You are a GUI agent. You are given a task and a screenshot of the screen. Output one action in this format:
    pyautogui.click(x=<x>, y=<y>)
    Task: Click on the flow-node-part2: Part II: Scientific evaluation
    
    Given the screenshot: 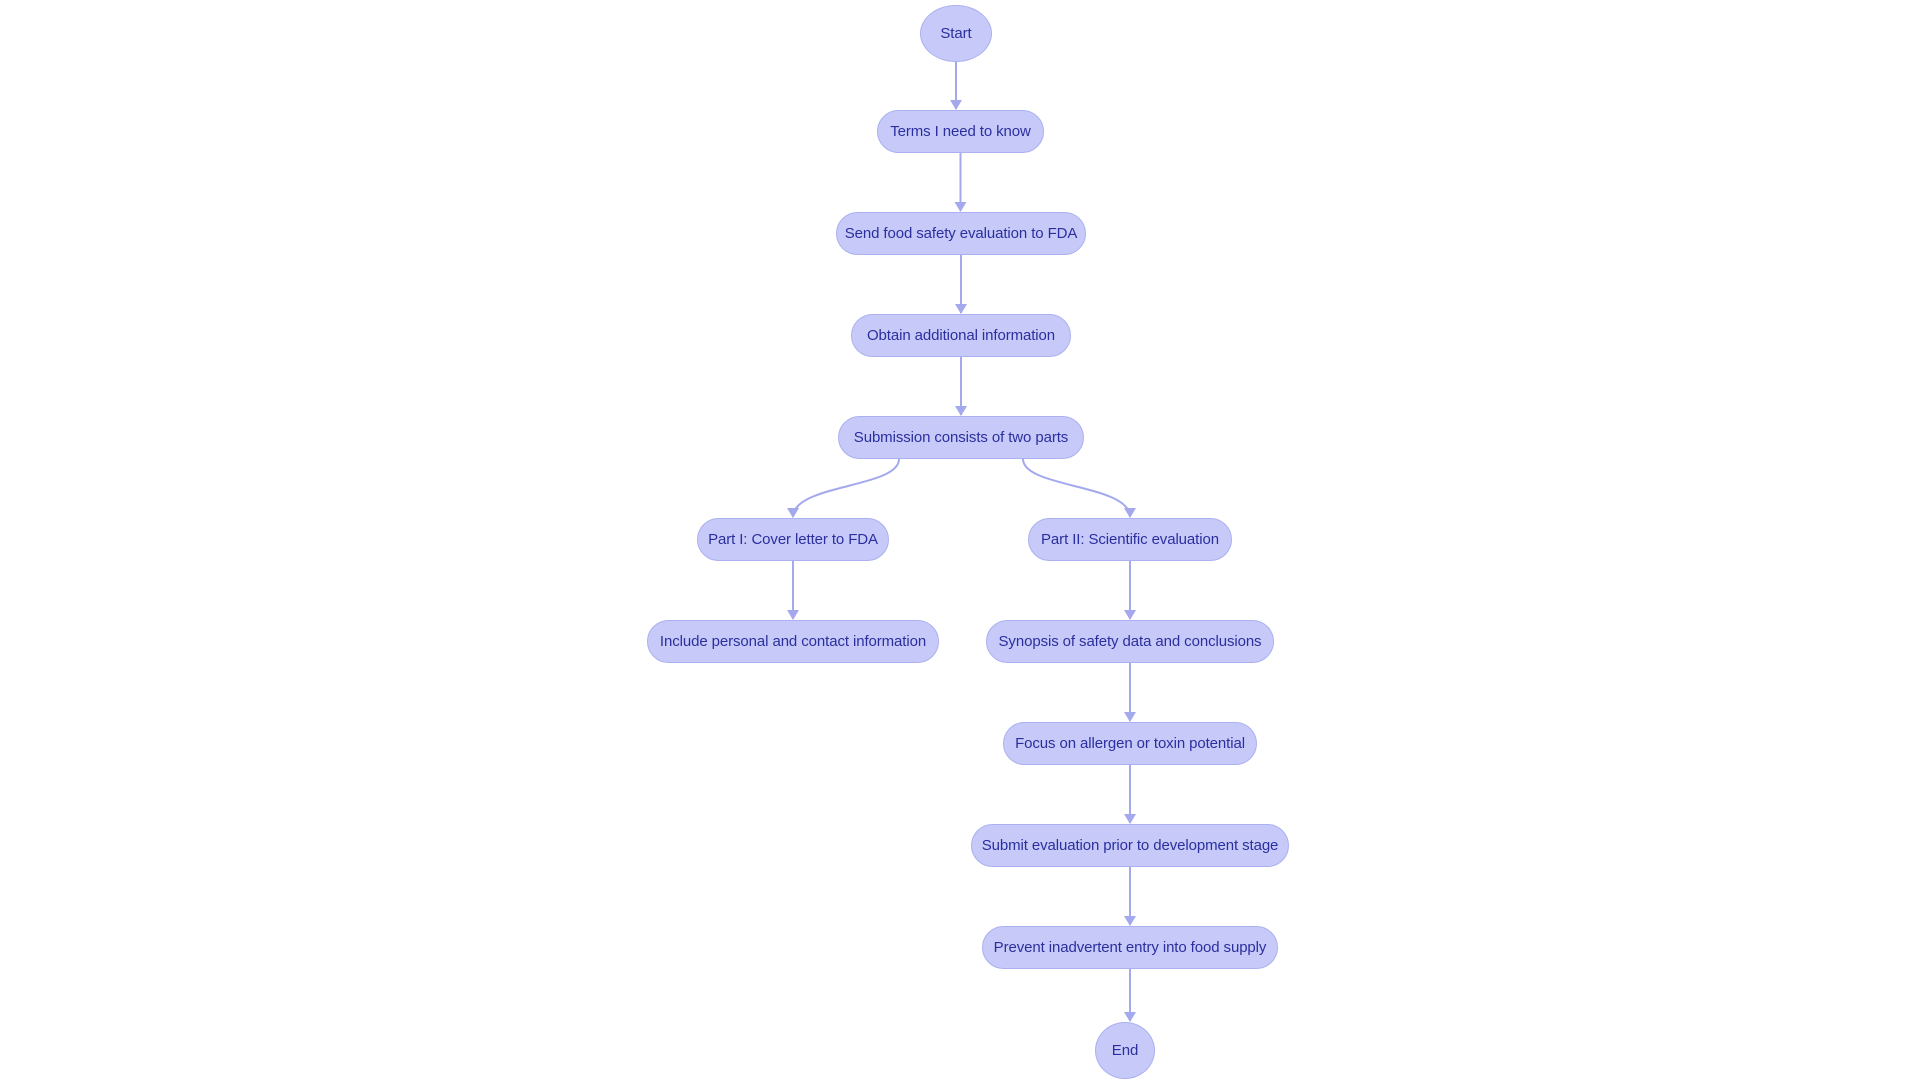 What is the action you would take?
    pyautogui.click(x=1130, y=539)
    